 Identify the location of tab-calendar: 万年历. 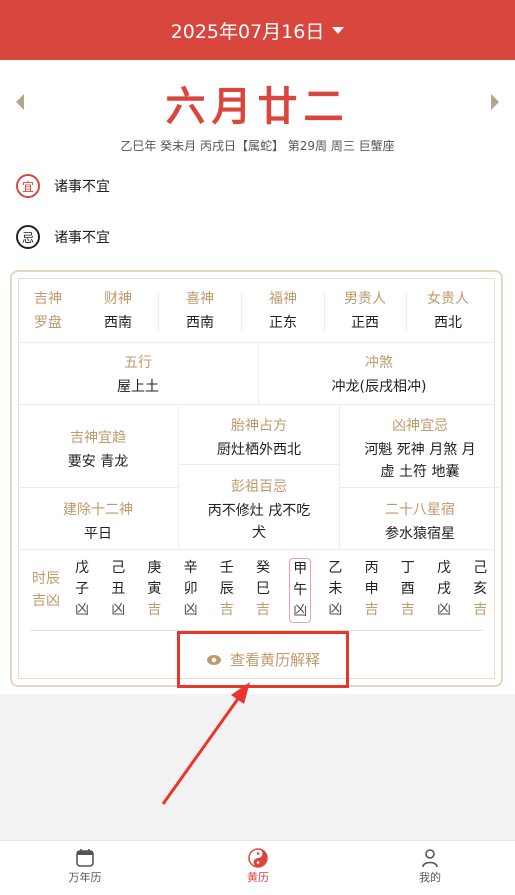
(85, 866).